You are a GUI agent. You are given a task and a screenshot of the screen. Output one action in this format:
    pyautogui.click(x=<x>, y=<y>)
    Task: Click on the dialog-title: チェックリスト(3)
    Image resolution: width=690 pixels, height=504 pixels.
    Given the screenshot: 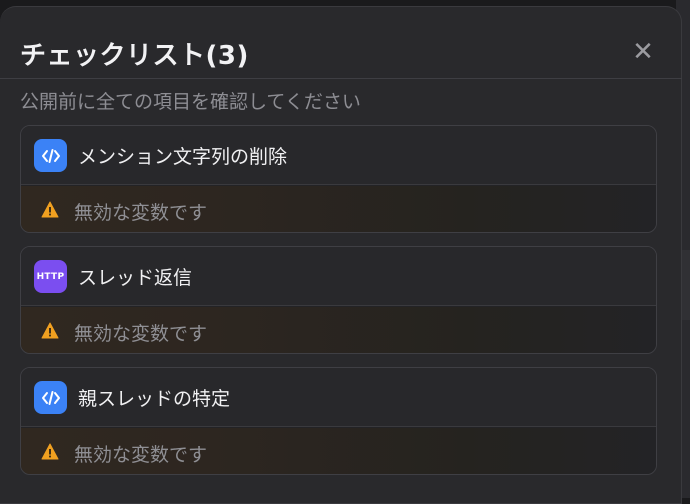 What is the action you would take?
    pyautogui.click(x=134, y=56)
    